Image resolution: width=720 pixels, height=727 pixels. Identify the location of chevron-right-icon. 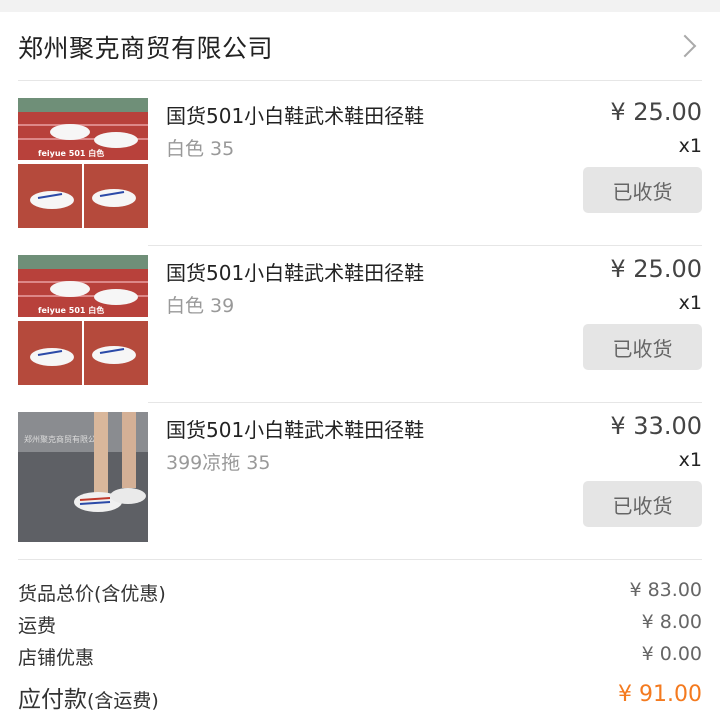
(685, 46).